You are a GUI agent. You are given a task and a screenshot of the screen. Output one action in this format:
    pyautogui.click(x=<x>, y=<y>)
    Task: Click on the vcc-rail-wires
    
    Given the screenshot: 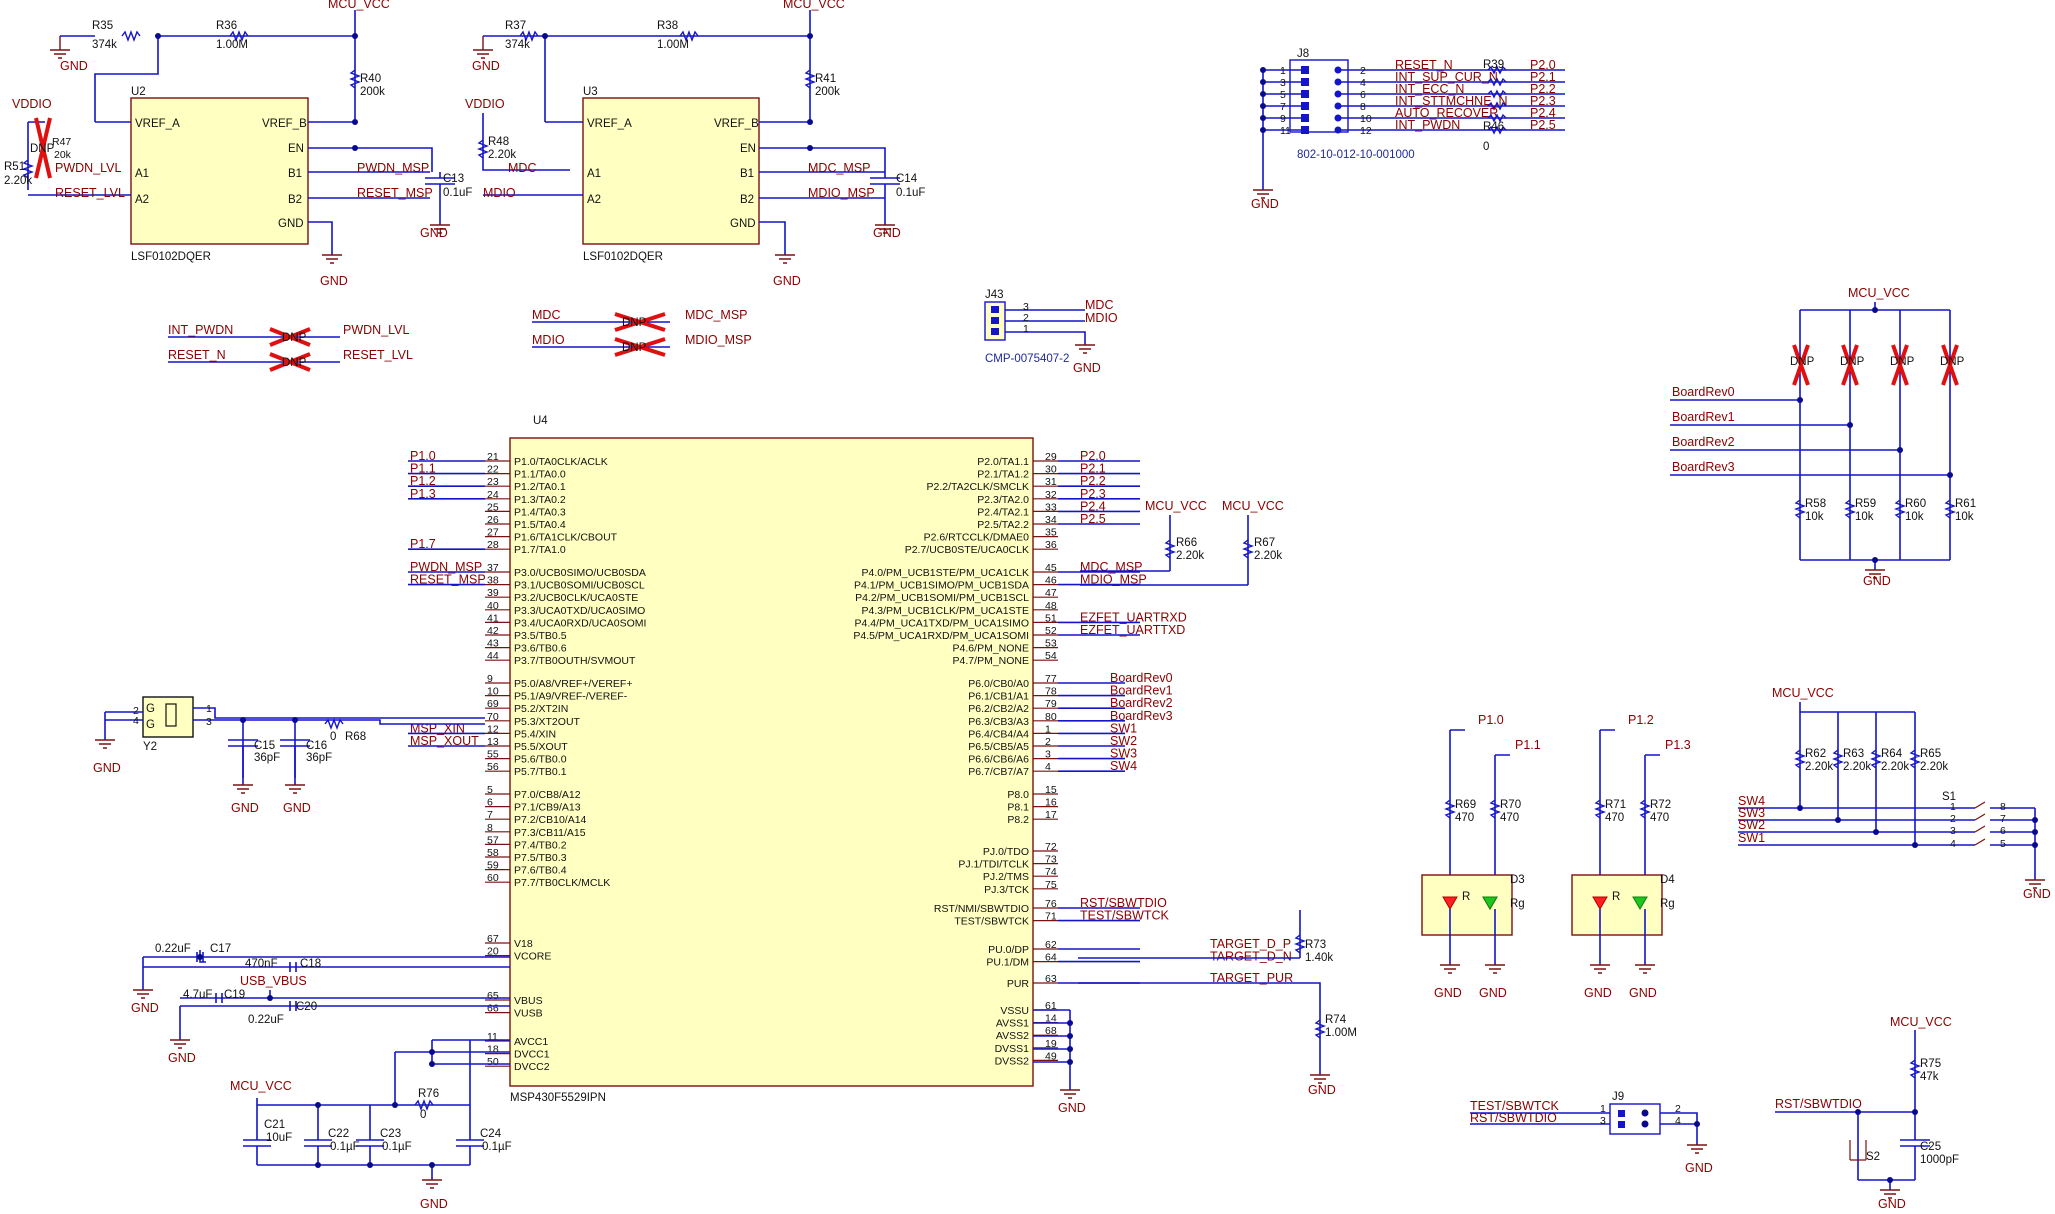 What is the action you would take?
    pyautogui.click(x=383, y=1089)
    